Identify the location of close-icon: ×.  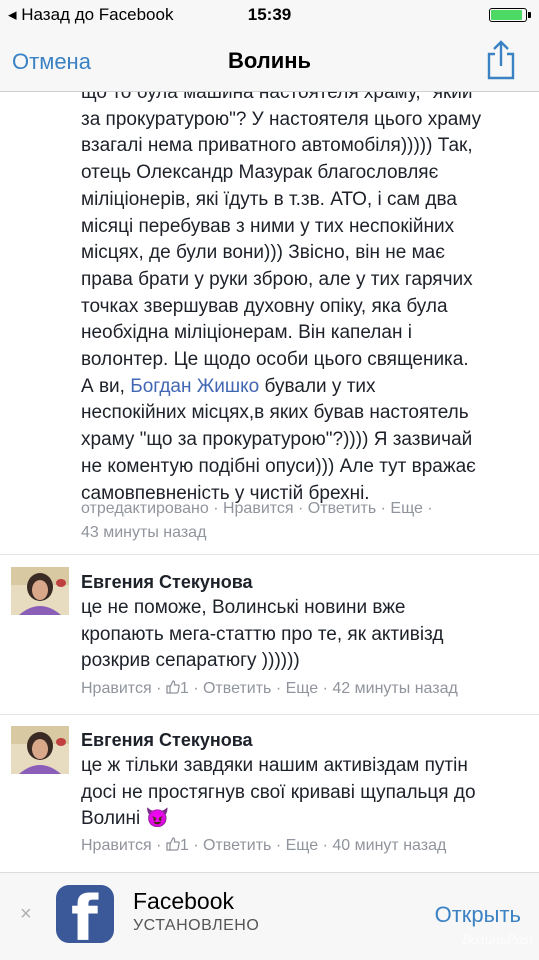
(26, 914).